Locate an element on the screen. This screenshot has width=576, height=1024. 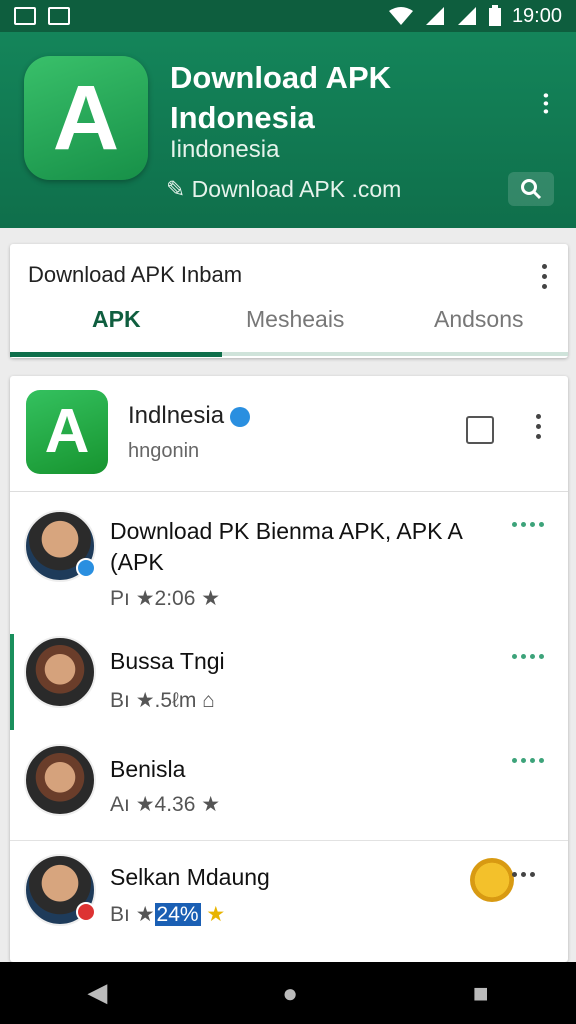
wifi-icon is located at coordinates (400, 16).